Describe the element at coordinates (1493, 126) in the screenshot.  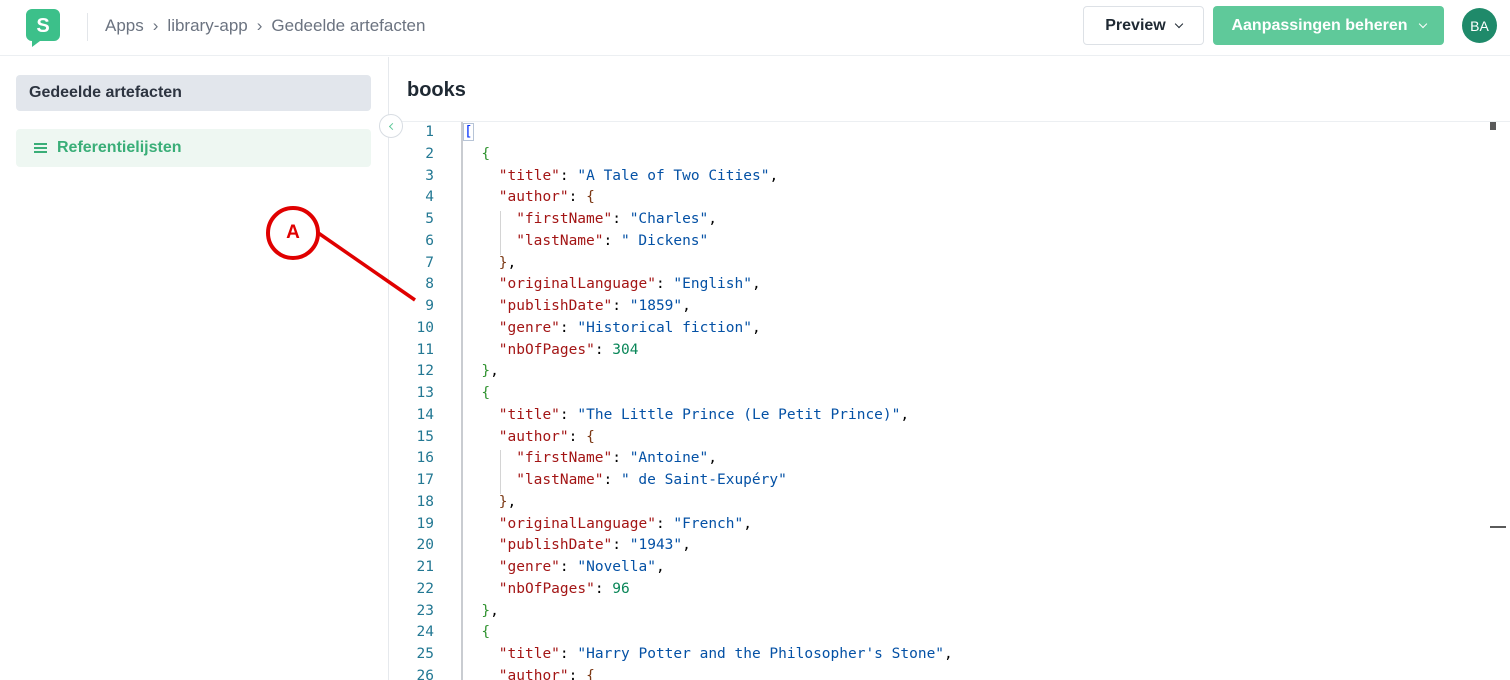
I see `scrollbar-marker` at that location.